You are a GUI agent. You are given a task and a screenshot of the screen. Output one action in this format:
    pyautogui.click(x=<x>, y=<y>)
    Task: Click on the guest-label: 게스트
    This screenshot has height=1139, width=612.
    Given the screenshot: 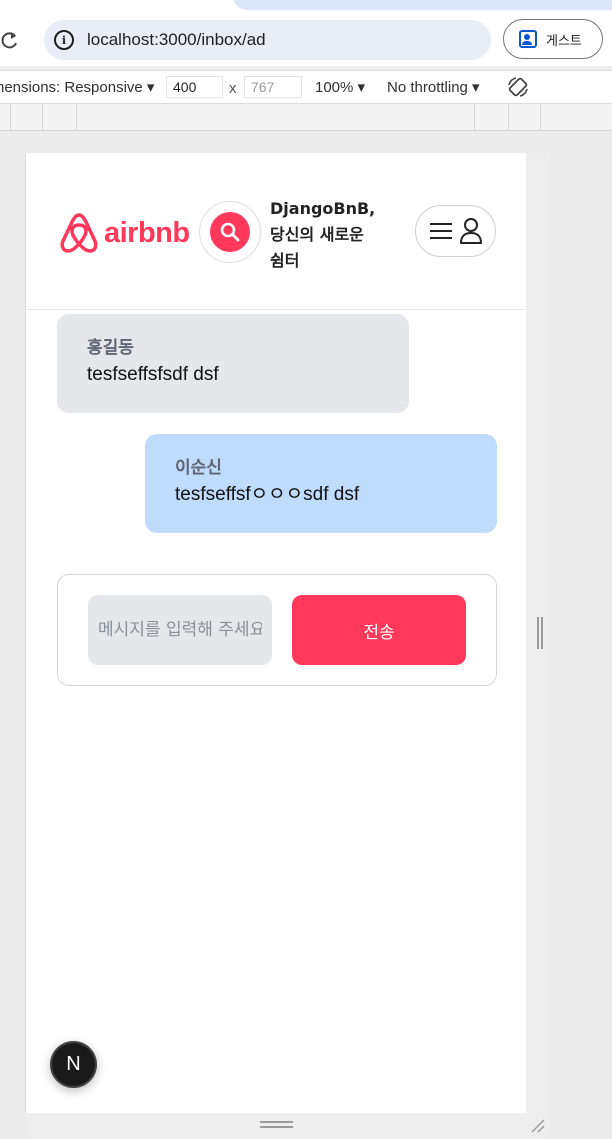 What is the action you would take?
    pyautogui.click(x=564, y=41)
    